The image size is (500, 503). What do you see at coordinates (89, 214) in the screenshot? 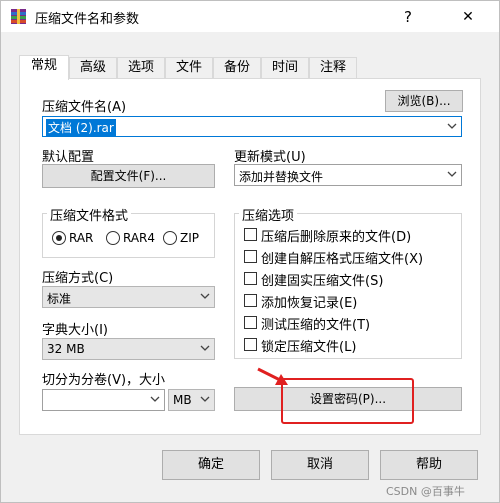
I see `format-group-title: 压缩文件格式` at bounding box center [89, 214].